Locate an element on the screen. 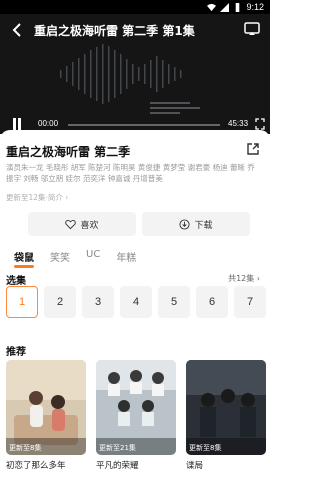  recommend-title: 谍局 is located at coordinates (195, 466).